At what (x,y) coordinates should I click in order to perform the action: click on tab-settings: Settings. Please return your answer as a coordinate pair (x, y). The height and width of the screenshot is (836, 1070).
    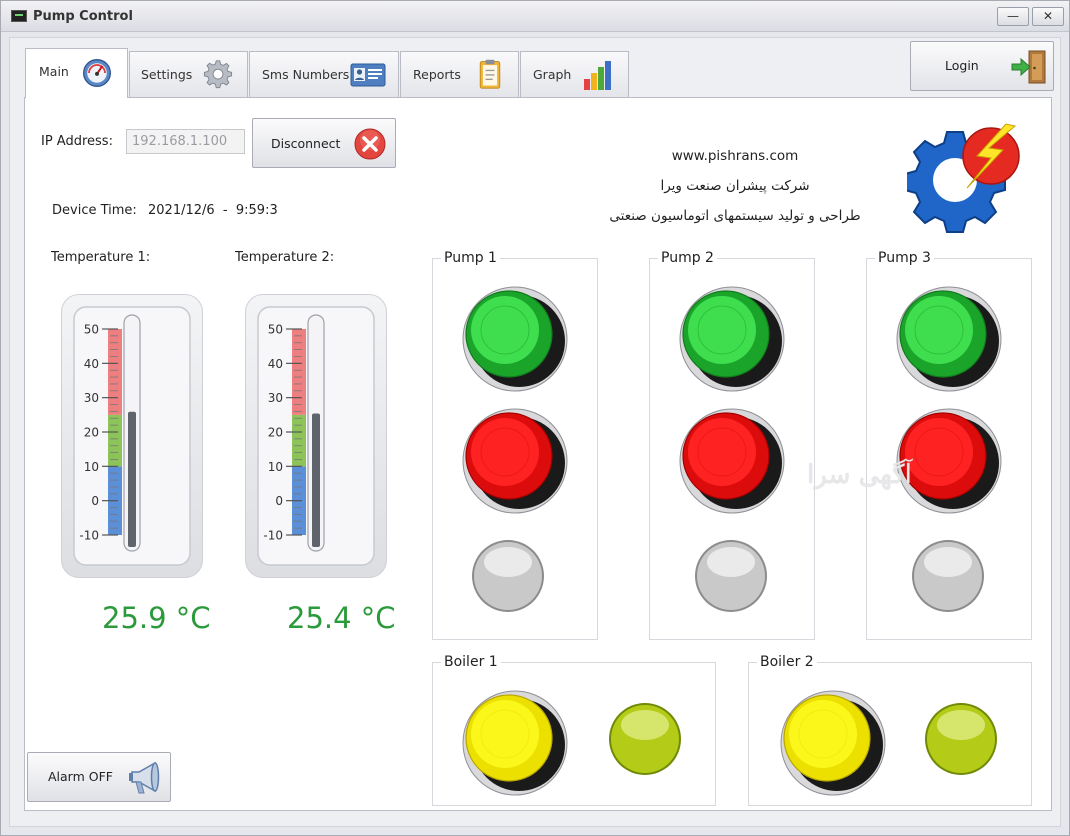
    Looking at the image, I should click on (188, 74).